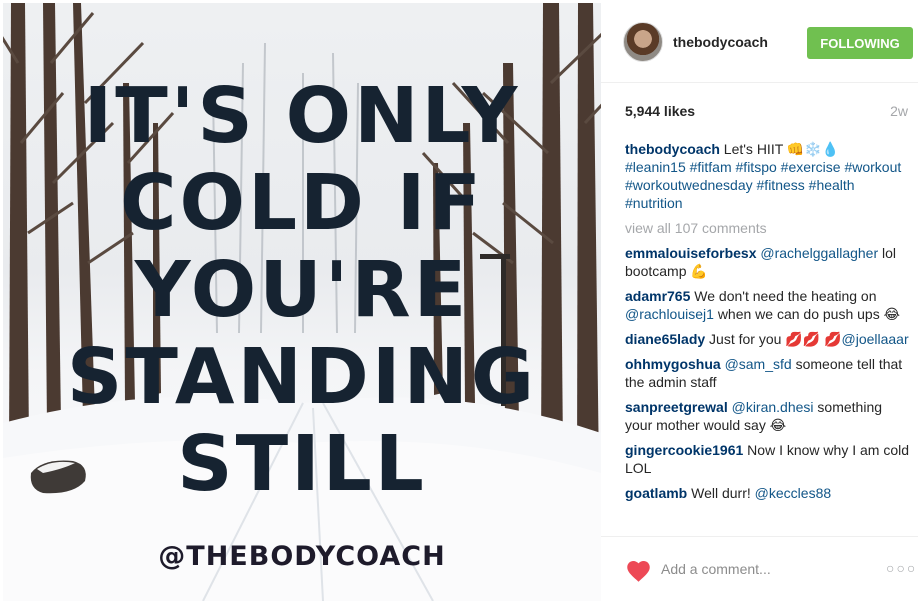 Image resolution: width=918 pixels, height=601 pixels. I want to click on comment-text: when we can do push ups 😂, so click(808, 314).